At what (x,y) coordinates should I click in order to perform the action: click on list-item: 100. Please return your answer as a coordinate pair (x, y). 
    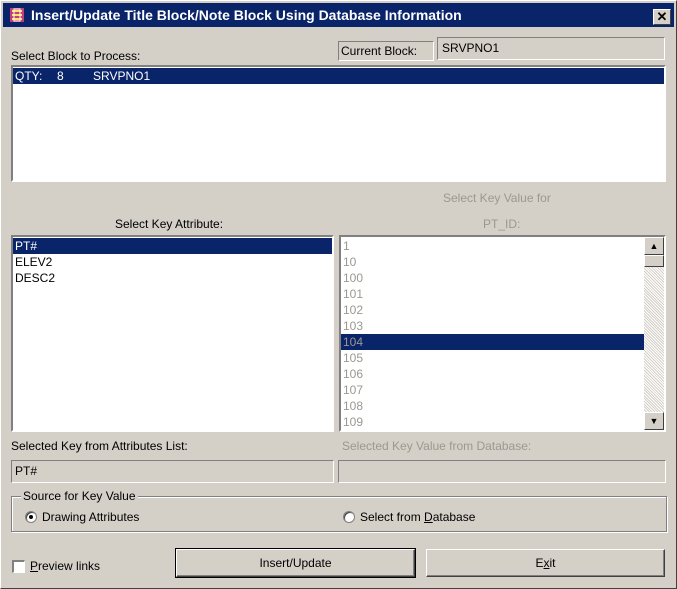
    Looking at the image, I should click on (492, 278).